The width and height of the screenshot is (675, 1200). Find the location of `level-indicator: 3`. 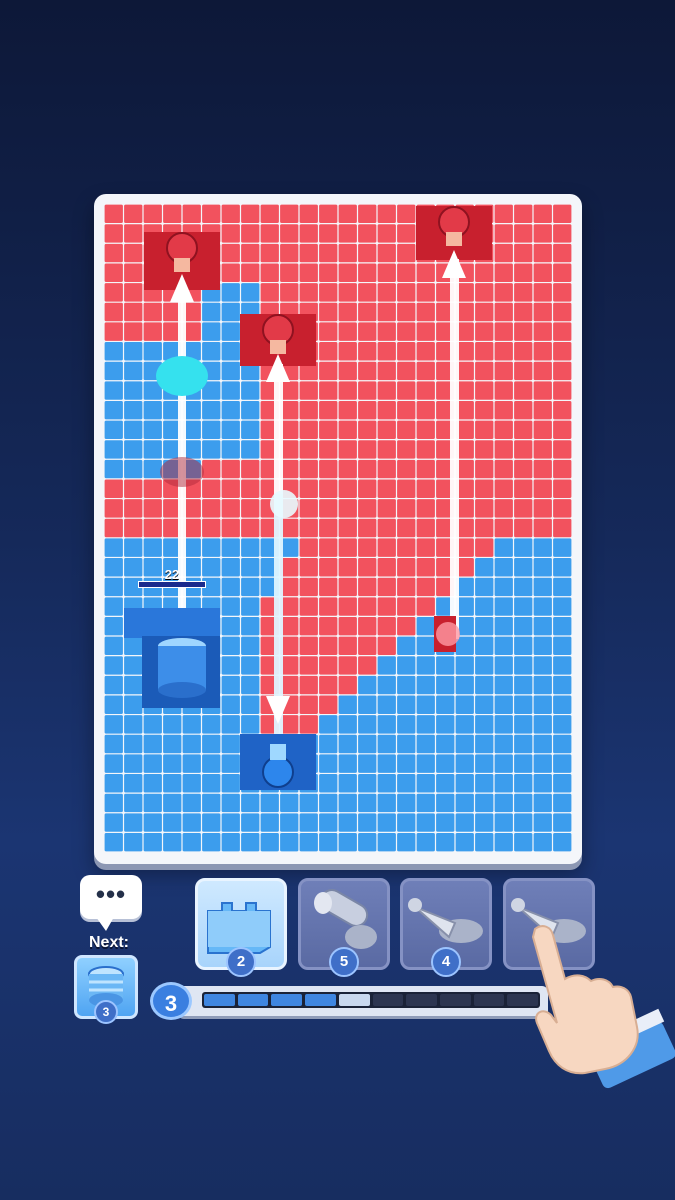

level-indicator: 3 is located at coordinates (171, 1001).